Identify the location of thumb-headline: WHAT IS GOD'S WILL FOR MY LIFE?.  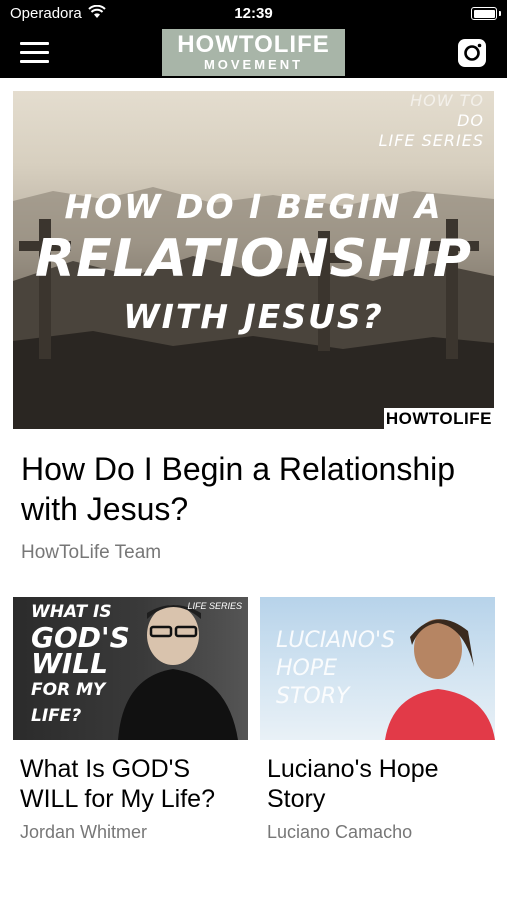
(80, 664).